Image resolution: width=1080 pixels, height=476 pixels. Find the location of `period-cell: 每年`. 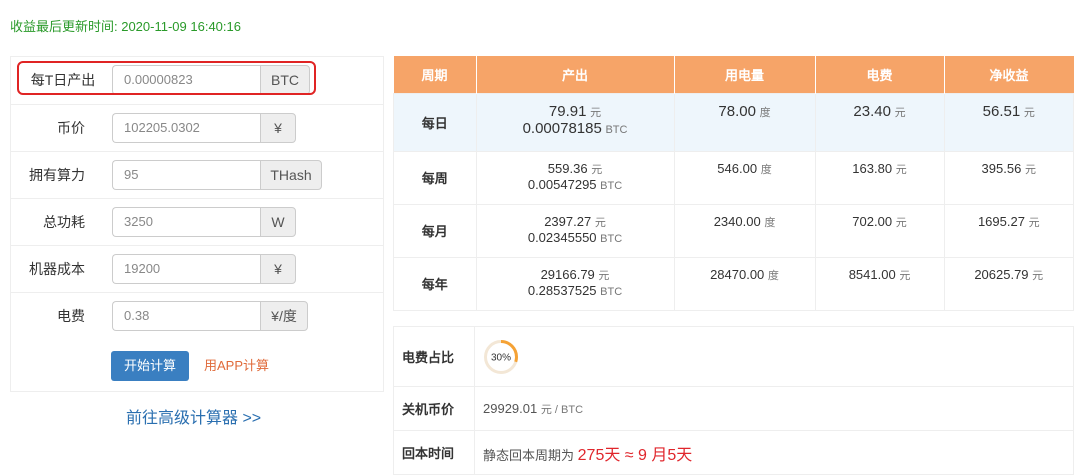

period-cell: 每年 is located at coordinates (435, 284).